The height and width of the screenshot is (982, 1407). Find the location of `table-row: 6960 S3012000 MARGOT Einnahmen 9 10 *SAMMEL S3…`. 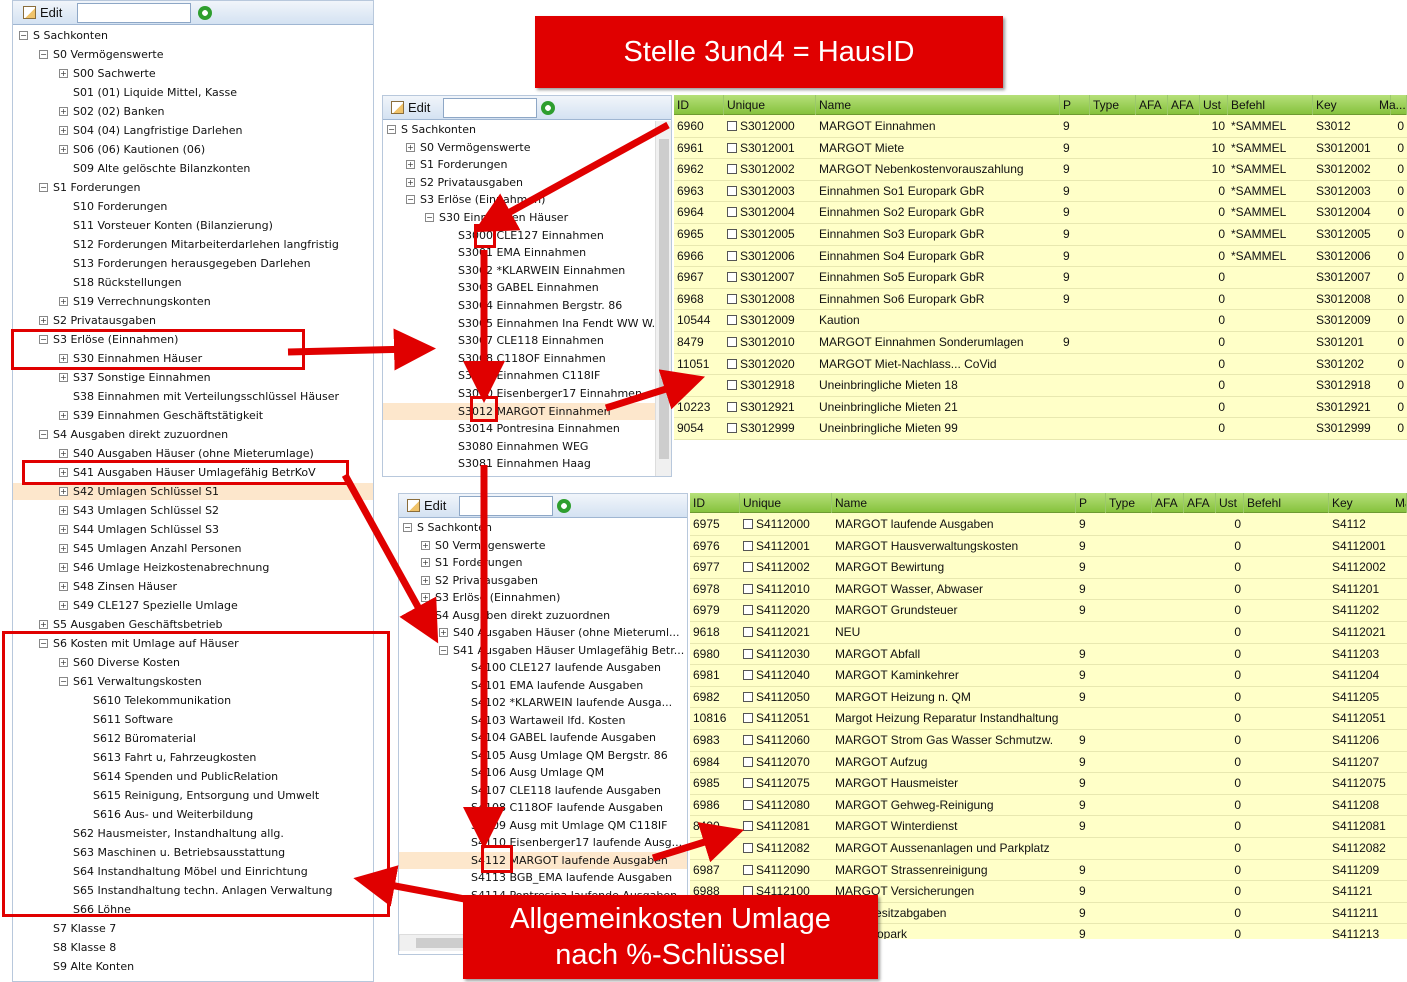

table-row: 6960 S3012000 MARGOT Einnahmen 9 10 *SAMMEL S3… is located at coordinates (1040, 127).